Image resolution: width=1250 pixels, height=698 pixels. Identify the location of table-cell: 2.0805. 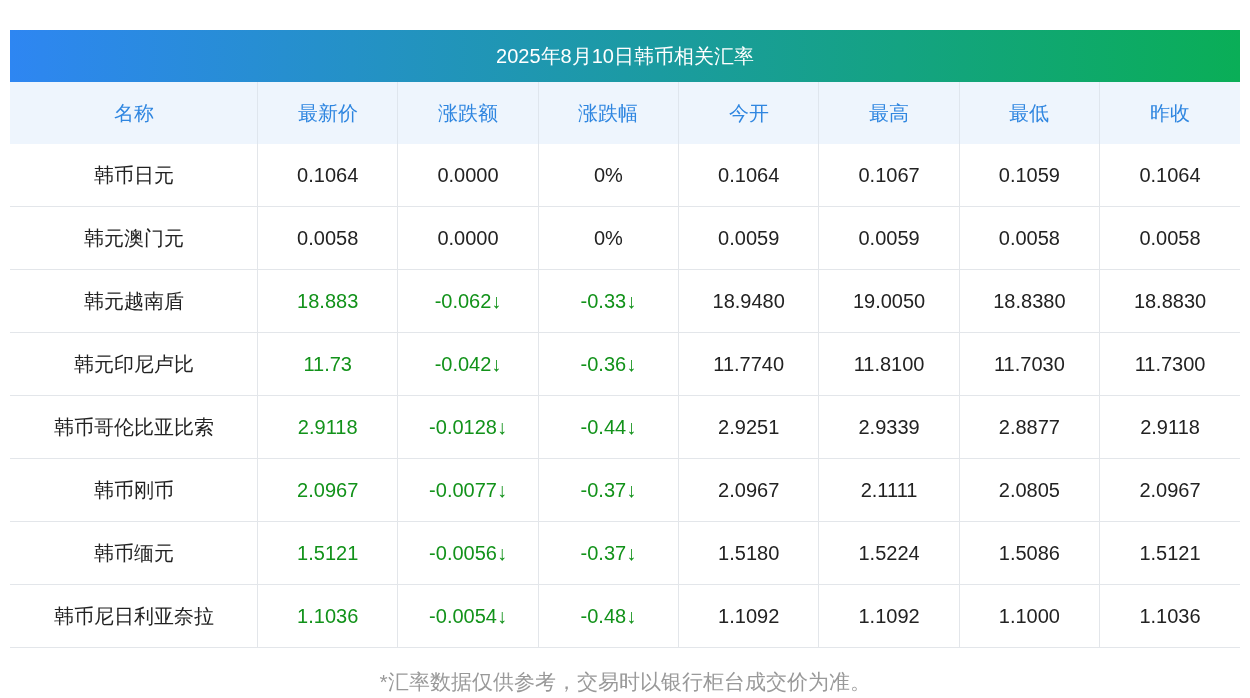
(1029, 490).